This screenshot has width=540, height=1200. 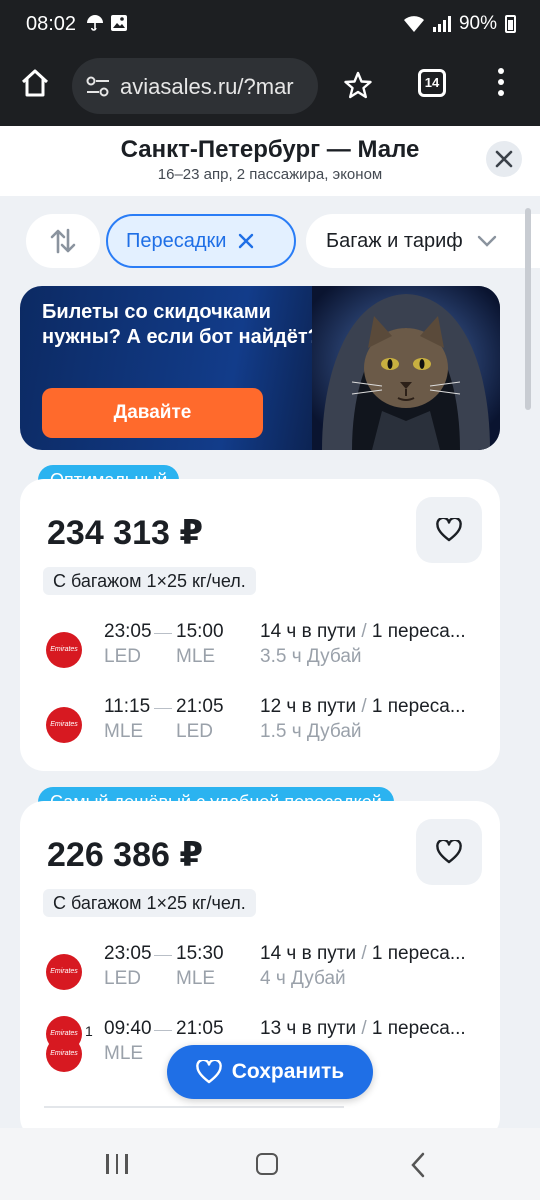 I want to click on back-icon, so click(x=418, y=1165).